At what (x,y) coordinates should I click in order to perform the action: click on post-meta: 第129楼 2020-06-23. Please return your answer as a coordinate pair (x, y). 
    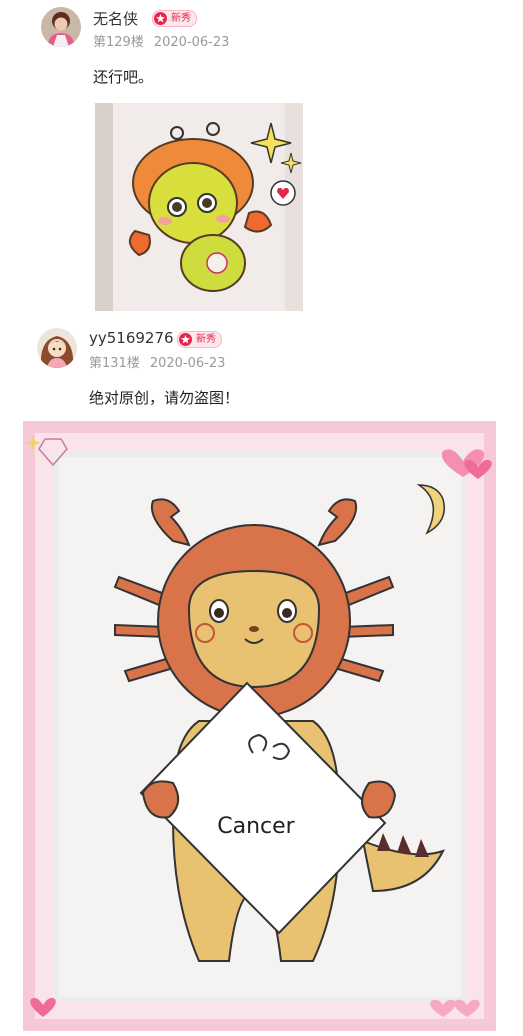
    Looking at the image, I should click on (166, 40).